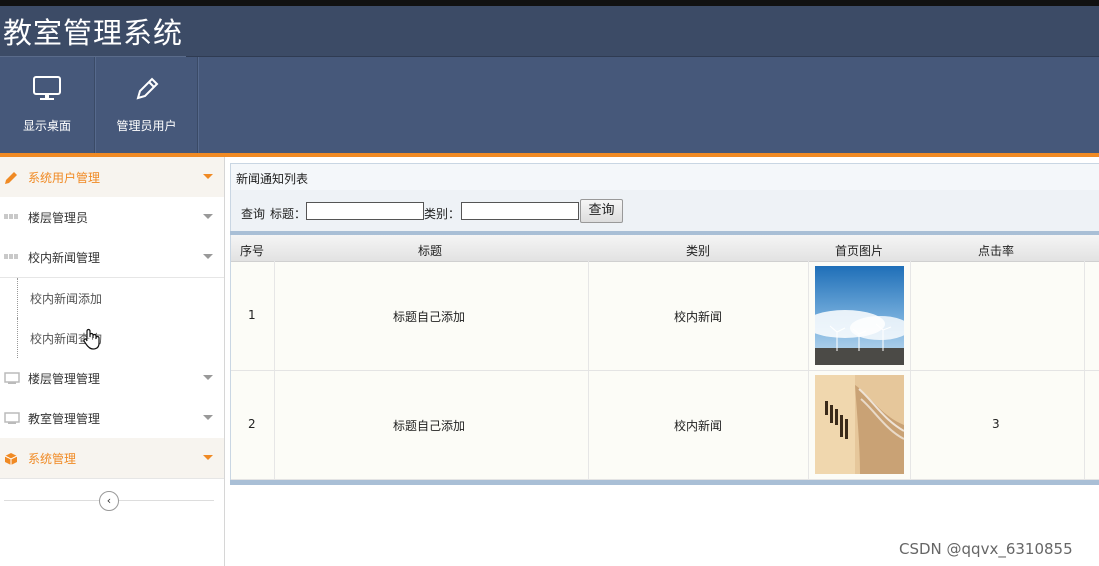 The width and height of the screenshot is (1099, 566). I want to click on category-field-label: 类别：, so click(442, 214).